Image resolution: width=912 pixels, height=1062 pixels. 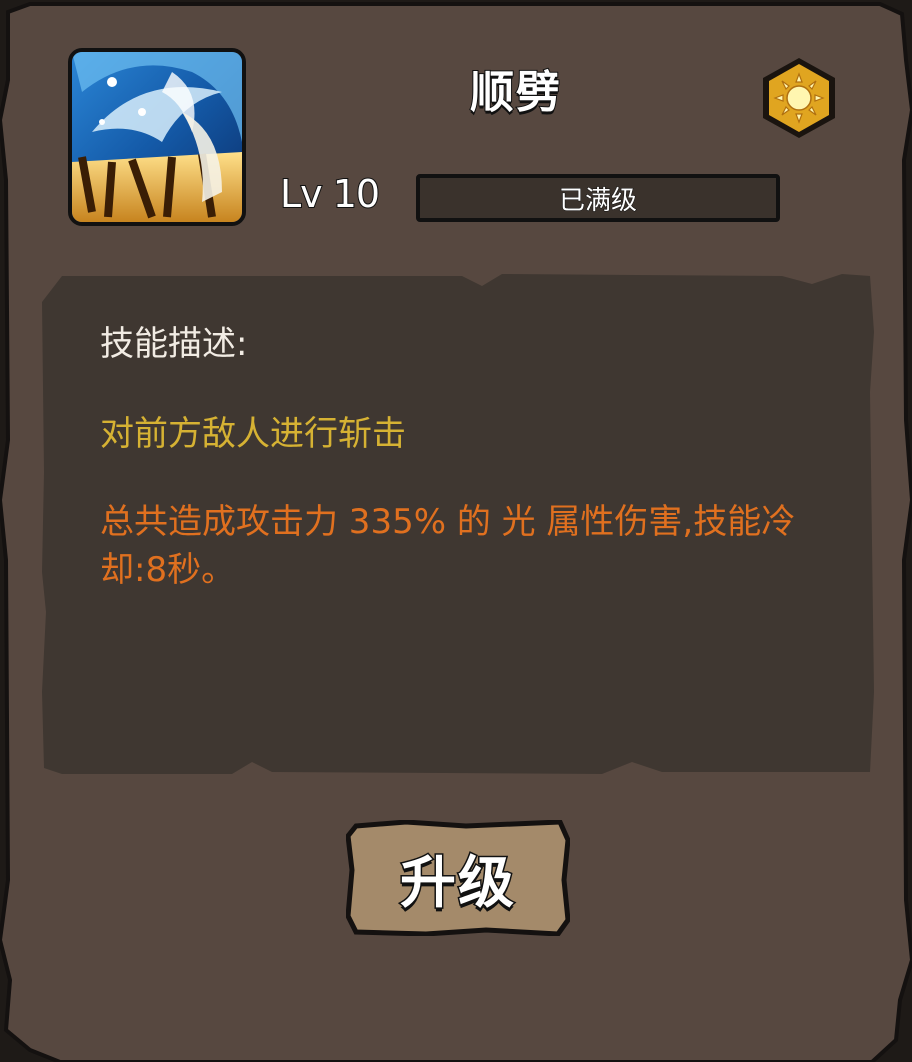 I want to click on element-badge, so click(x=799, y=98).